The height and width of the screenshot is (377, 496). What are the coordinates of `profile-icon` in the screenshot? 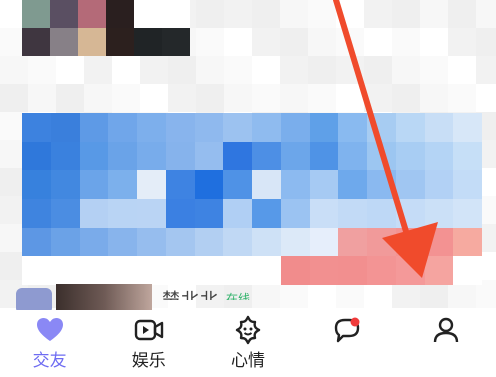 It's located at (446, 330).